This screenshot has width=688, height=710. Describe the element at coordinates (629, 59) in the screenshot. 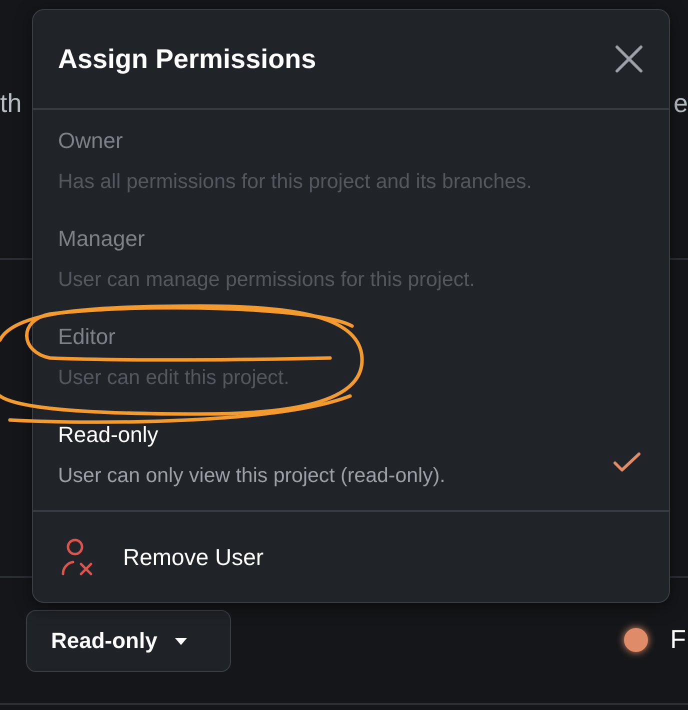

I see `close-icon` at that location.